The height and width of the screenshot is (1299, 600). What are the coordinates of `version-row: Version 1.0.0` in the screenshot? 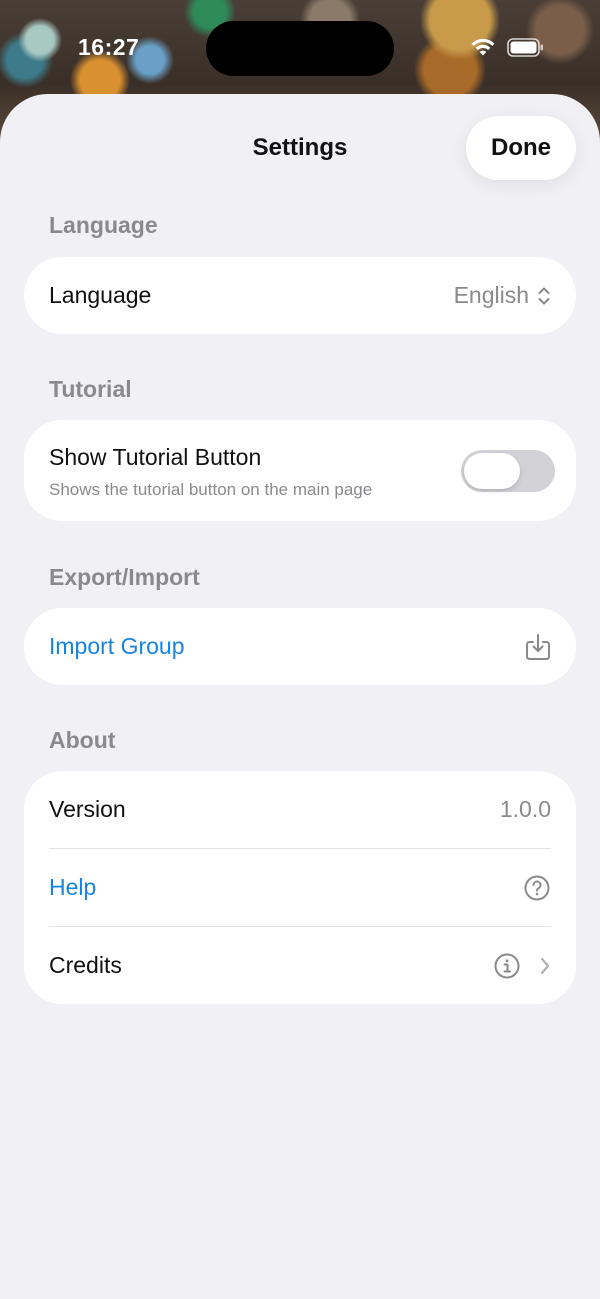 It's located at (300, 809).